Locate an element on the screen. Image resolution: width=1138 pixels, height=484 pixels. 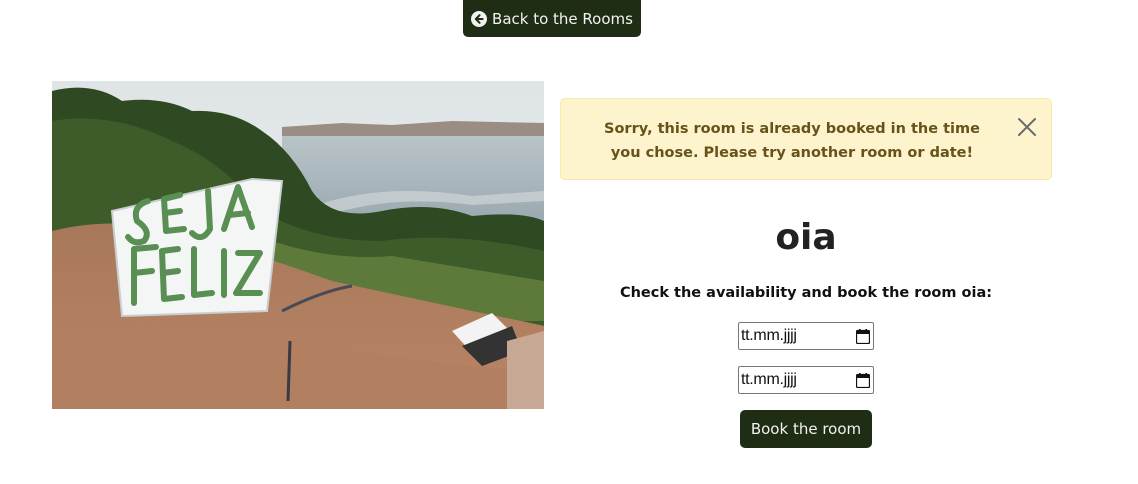
end-date-input: tt.mm.jjjj is located at coordinates (806, 380).